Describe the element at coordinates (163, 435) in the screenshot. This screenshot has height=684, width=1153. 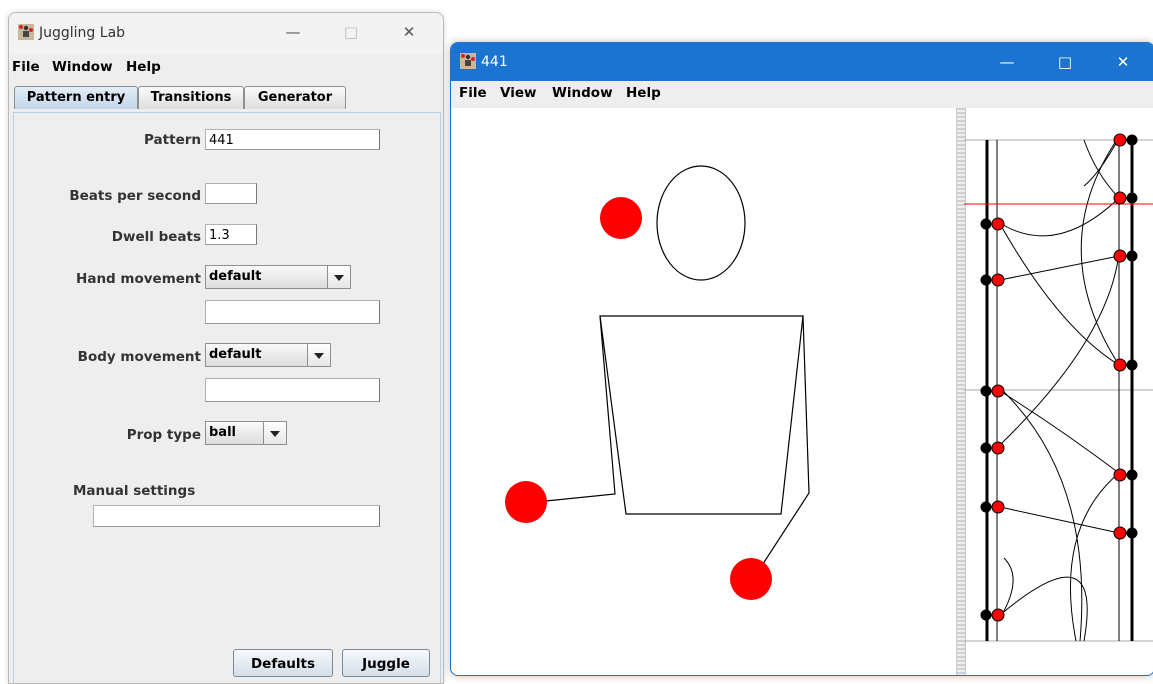
I see `prop-type-label: Prop type` at that location.